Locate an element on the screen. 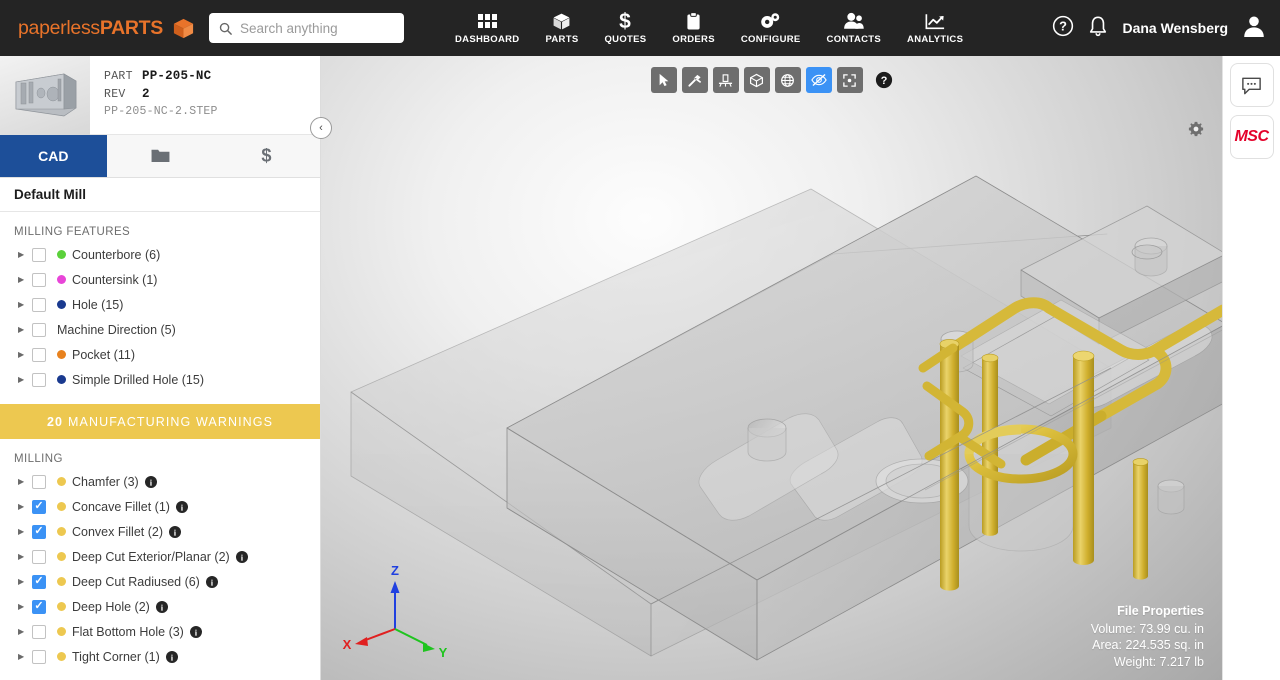 Image resolution: width=1280 pixels, height=680 pixels. manufacturing-warnings-banner: 20 MANUFACTURING WARNINGS is located at coordinates (160, 421).